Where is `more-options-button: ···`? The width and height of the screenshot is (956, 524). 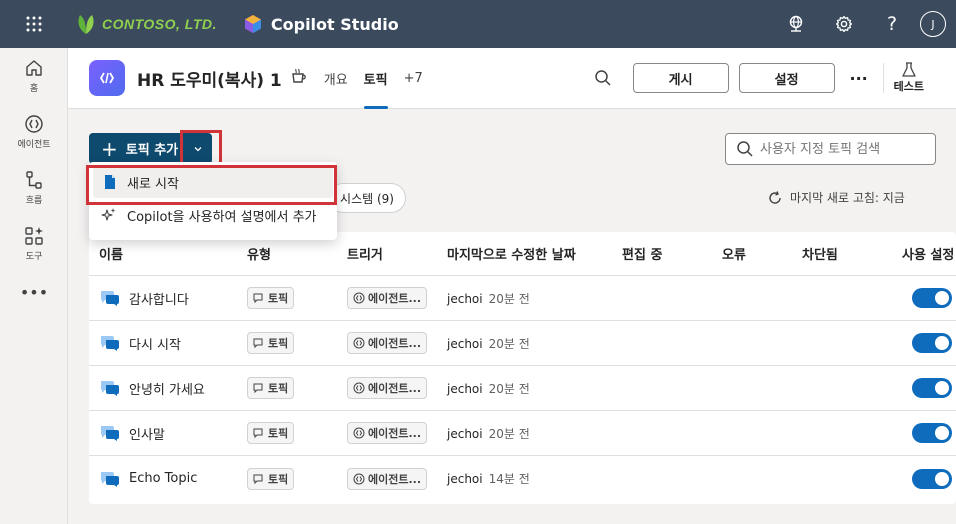
more-options-button: ··· is located at coordinates (859, 78).